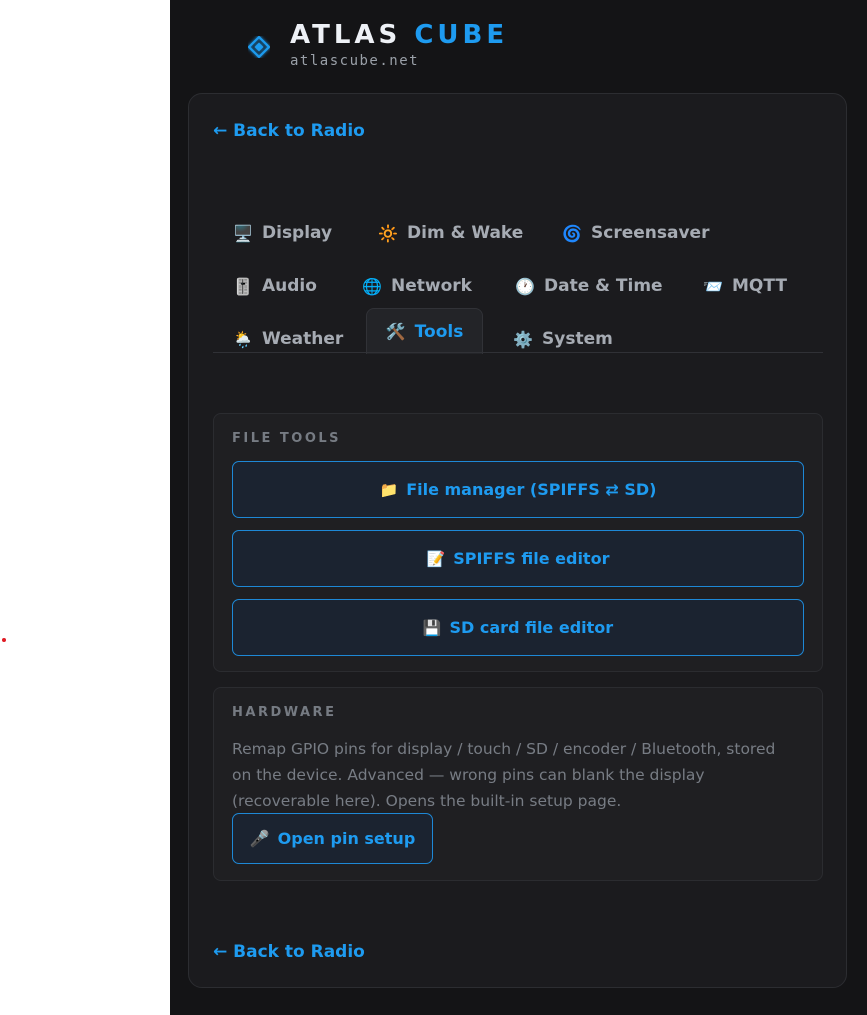 The width and height of the screenshot is (867, 1015). Describe the element at coordinates (346, 838) in the screenshot. I see `button-label: Open pin setup` at that location.